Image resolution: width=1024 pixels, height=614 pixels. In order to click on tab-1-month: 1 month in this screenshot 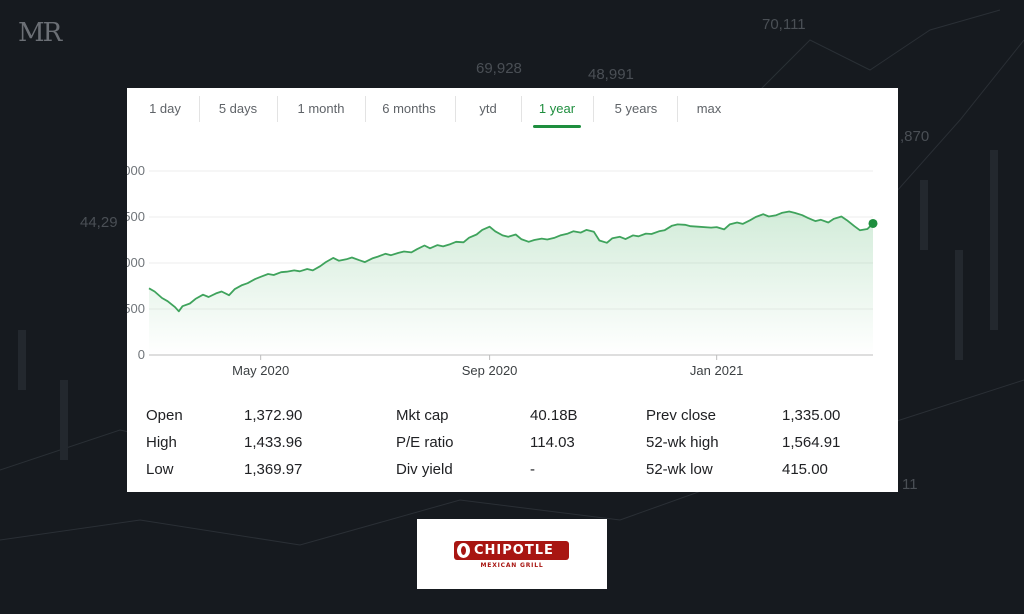, I will do `click(321, 109)`.